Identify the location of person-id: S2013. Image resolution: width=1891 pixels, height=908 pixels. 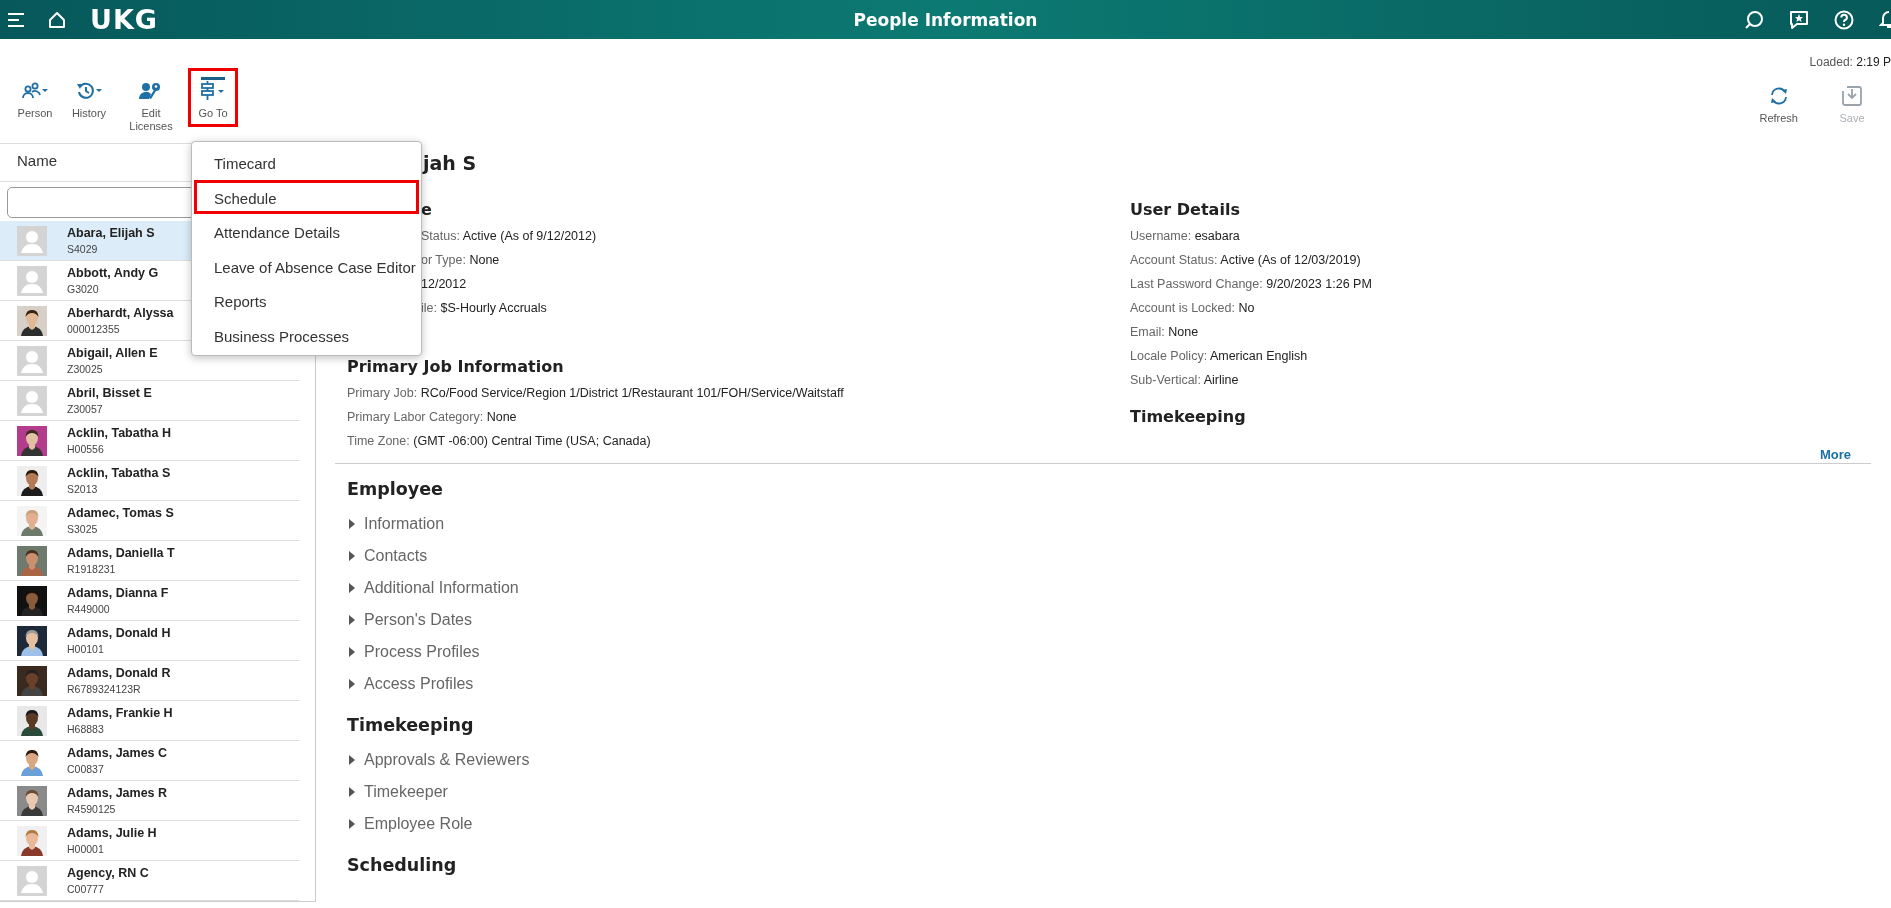
(83, 489).